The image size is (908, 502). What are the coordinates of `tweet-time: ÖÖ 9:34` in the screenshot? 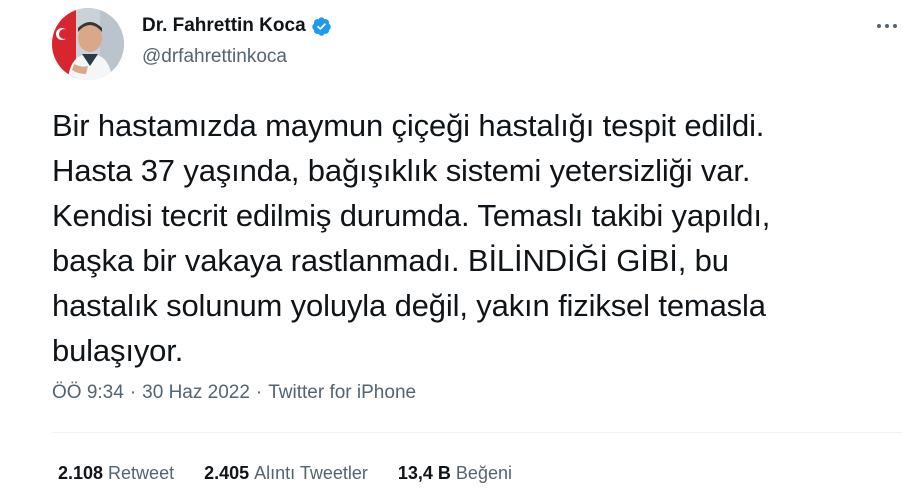 It's located at (88, 393).